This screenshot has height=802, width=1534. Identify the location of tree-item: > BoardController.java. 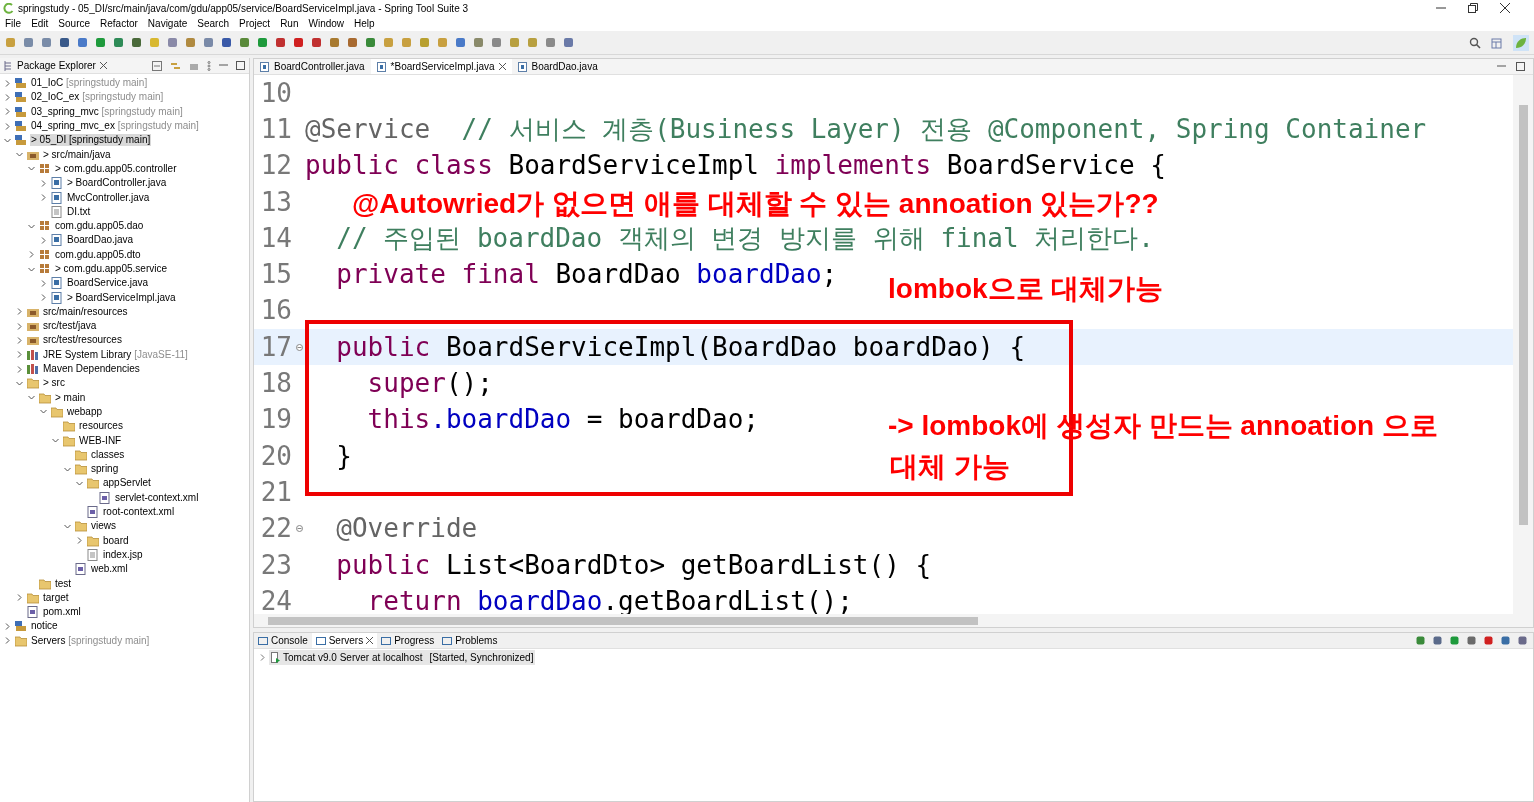
(117, 183).